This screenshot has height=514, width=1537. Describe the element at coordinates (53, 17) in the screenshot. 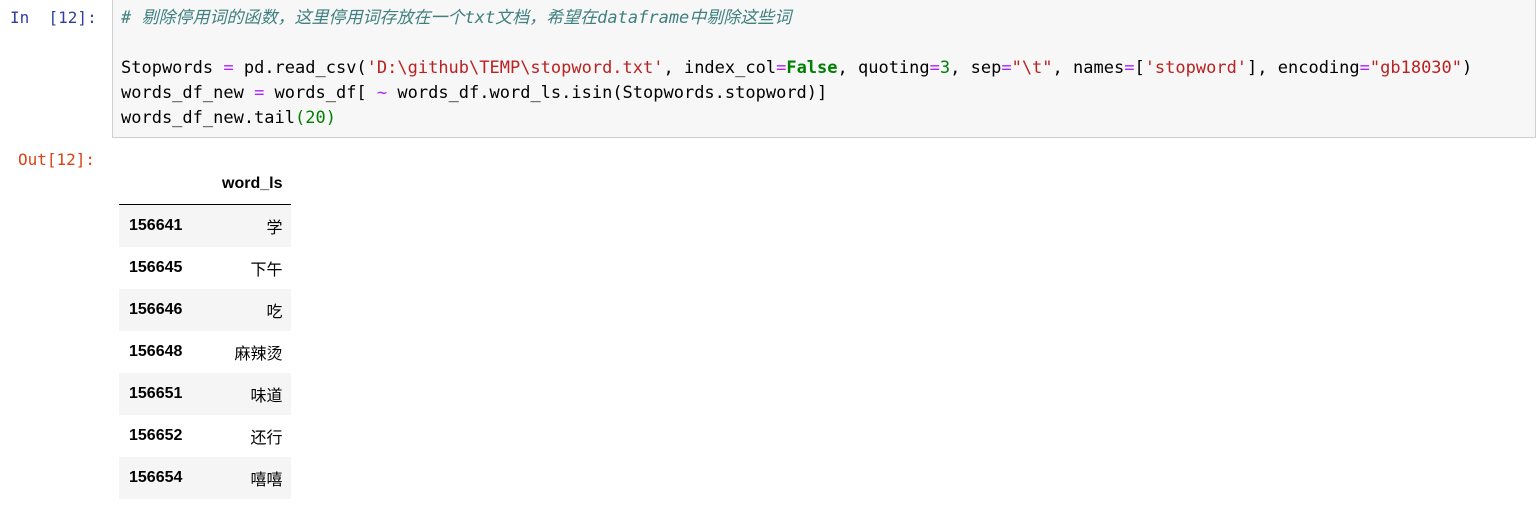

I see `input-prompt: In [12]:` at that location.